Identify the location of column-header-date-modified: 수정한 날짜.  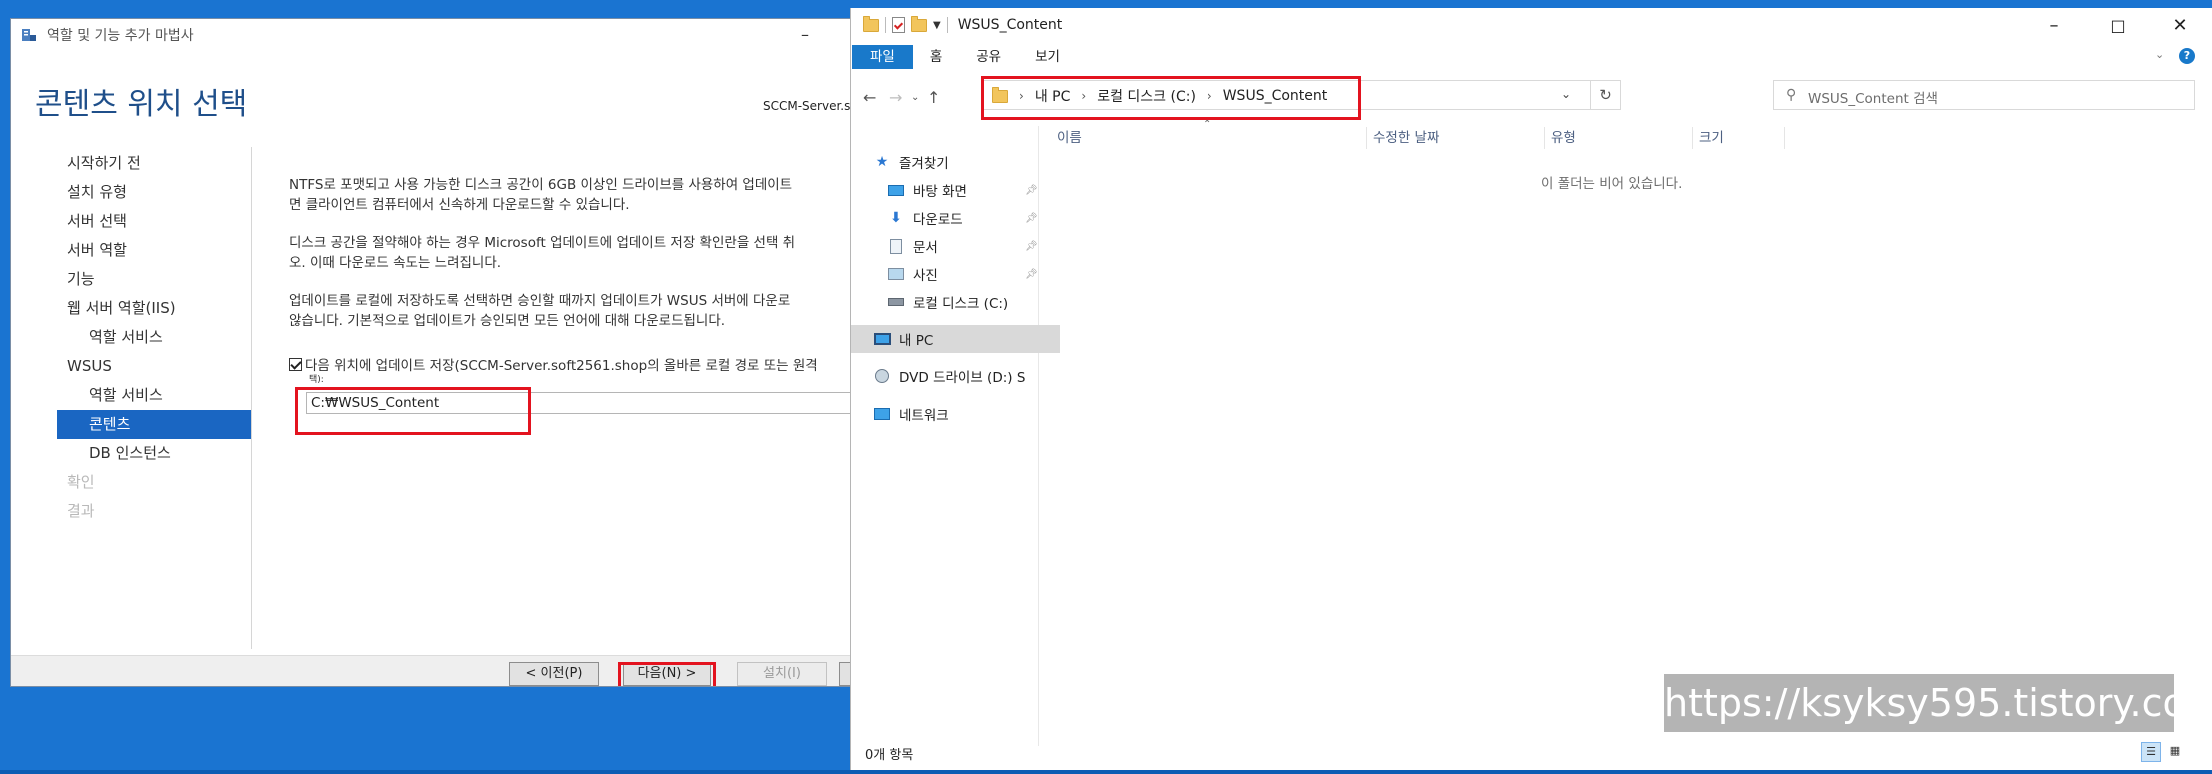
(1456, 138).